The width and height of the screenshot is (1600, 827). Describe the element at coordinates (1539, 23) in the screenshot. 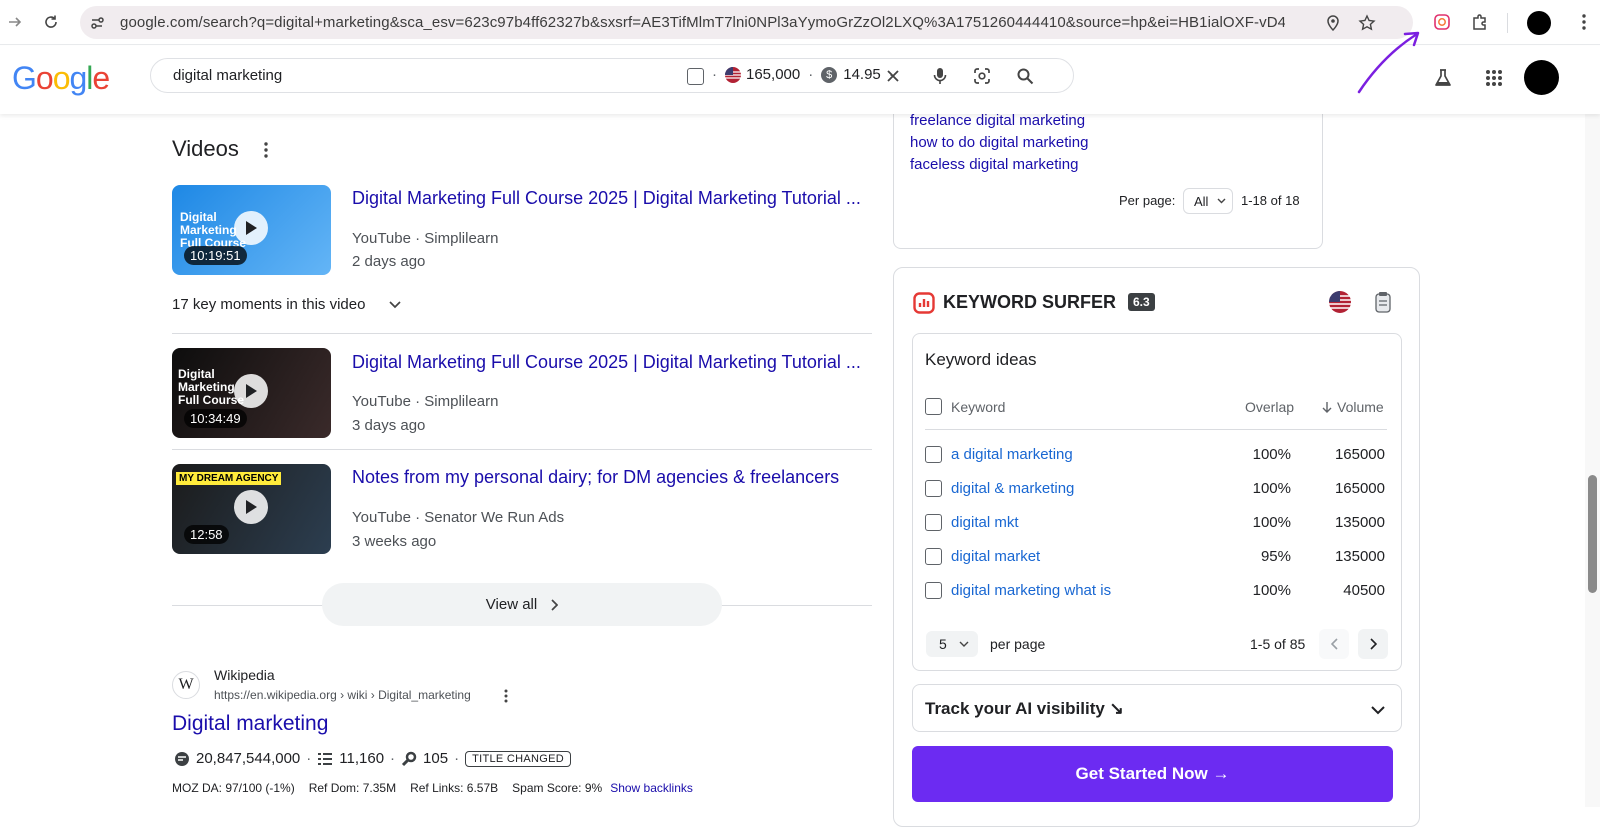

I see `profile-avatar` at that location.